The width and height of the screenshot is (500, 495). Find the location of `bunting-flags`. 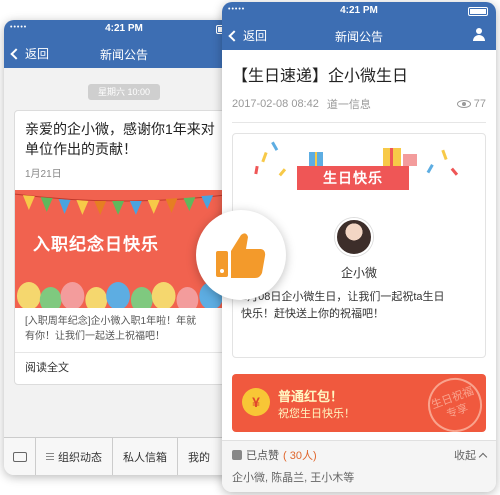

bunting-flags is located at coordinates (124, 204).